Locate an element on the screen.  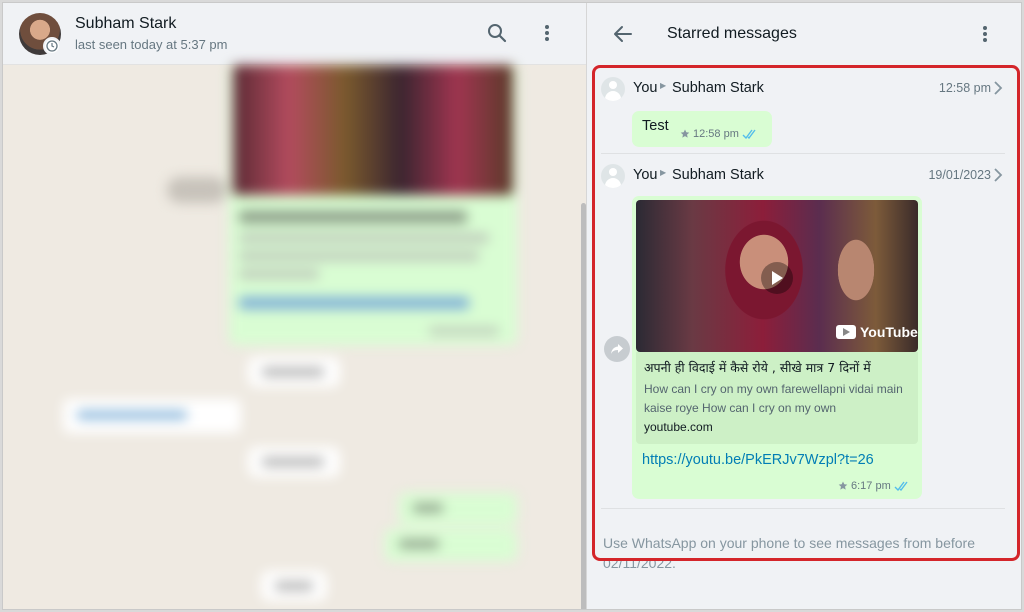
search-icon is located at coordinates (497, 33).